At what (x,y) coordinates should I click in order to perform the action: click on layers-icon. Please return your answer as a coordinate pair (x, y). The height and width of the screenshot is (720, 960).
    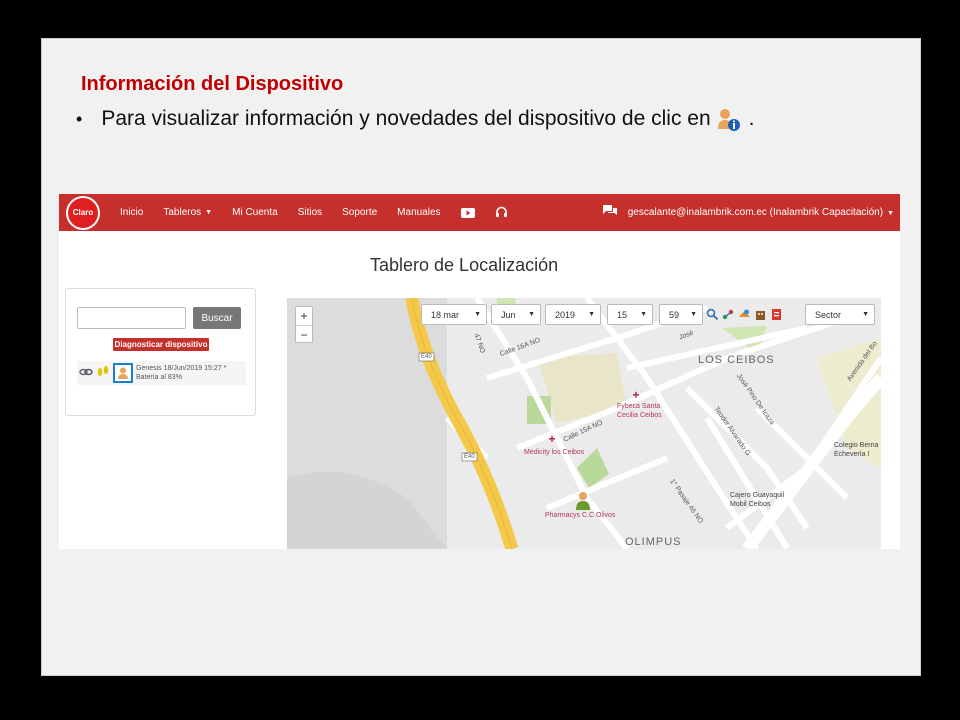
    Looking at the image, I should click on (744, 314).